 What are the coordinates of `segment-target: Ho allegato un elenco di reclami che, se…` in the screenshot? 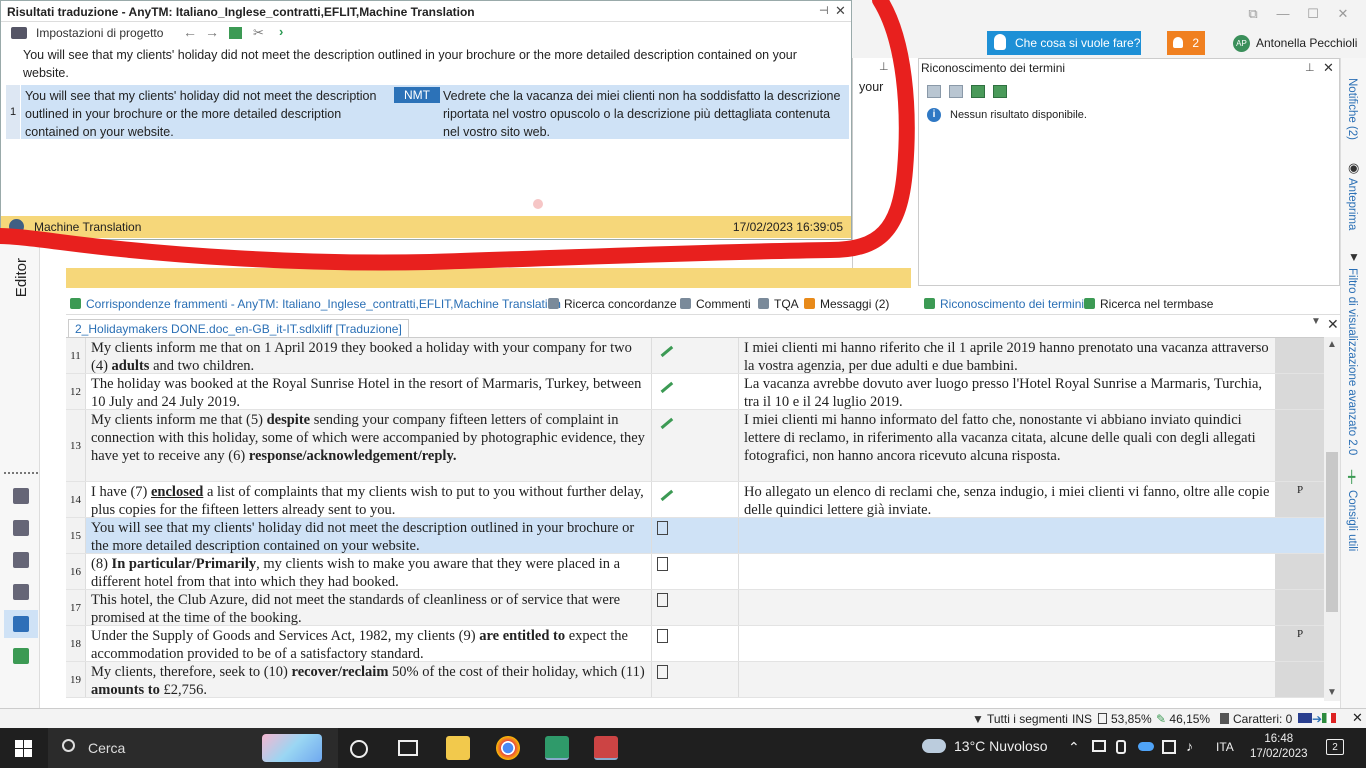 It's located at (1007, 500).